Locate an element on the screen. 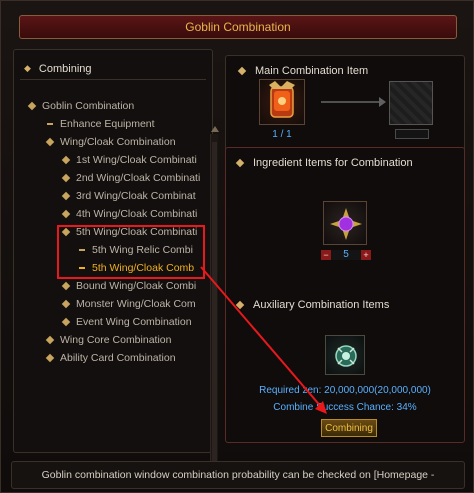 The image size is (474, 493). annotation-arrow is located at coordinates (263, 340).